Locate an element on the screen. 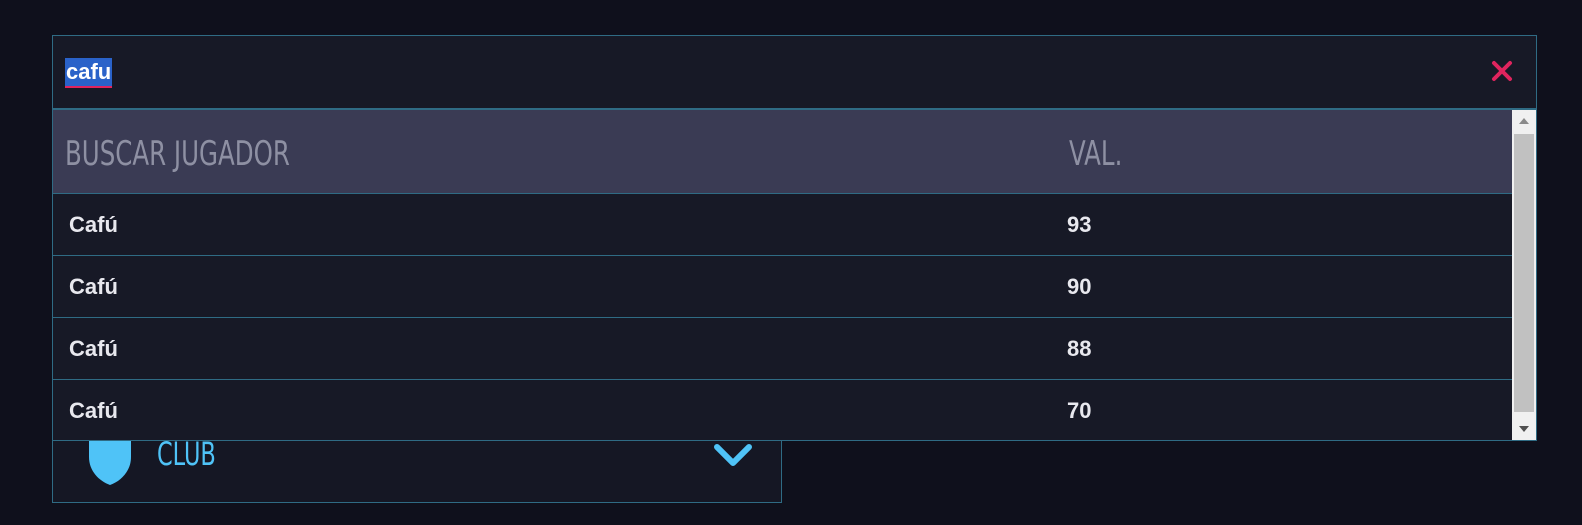 This screenshot has width=1582, height=525. results-header: BUSCAR JUGADOR VAL. is located at coordinates (782, 152).